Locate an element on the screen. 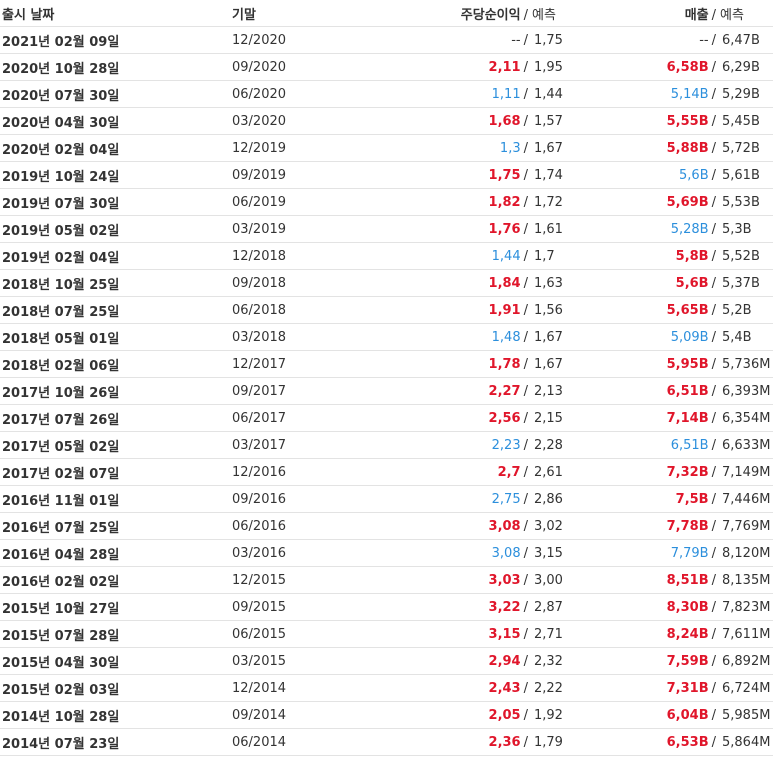 This screenshot has height=767, width=773. eps-forecast-cell: 1,92 is located at coordinates (562, 715).